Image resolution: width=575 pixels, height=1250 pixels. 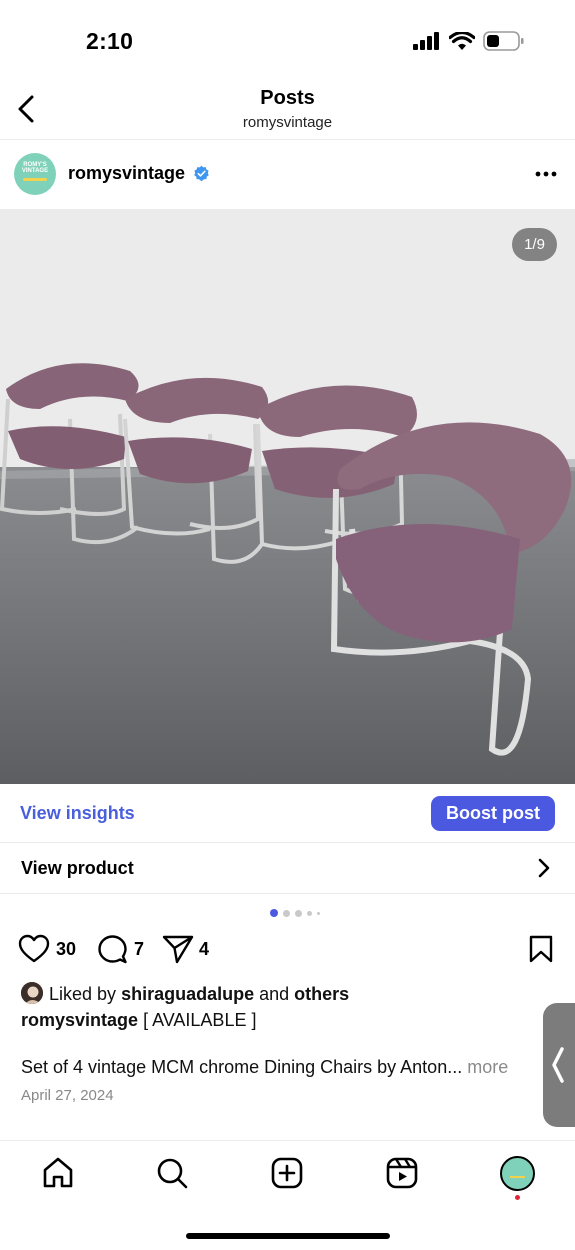 What do you see at coordinates (66, 949) in the screenshot?
I see `like-count: 30` at bounding box center [66, 949].